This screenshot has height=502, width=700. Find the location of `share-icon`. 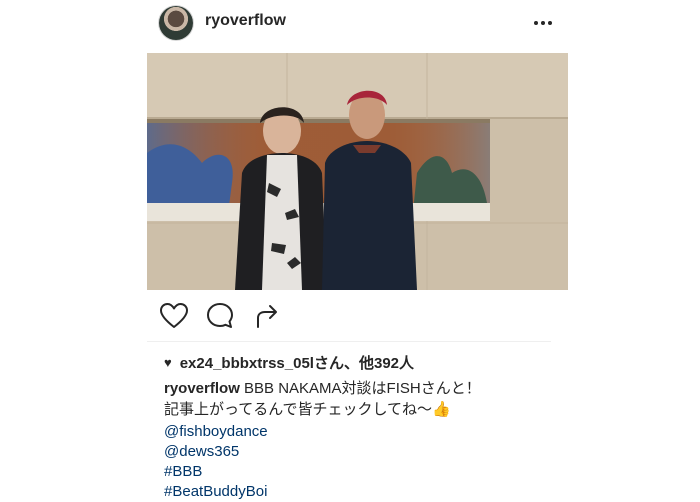

share-icon is located at coordinates (266, 316).